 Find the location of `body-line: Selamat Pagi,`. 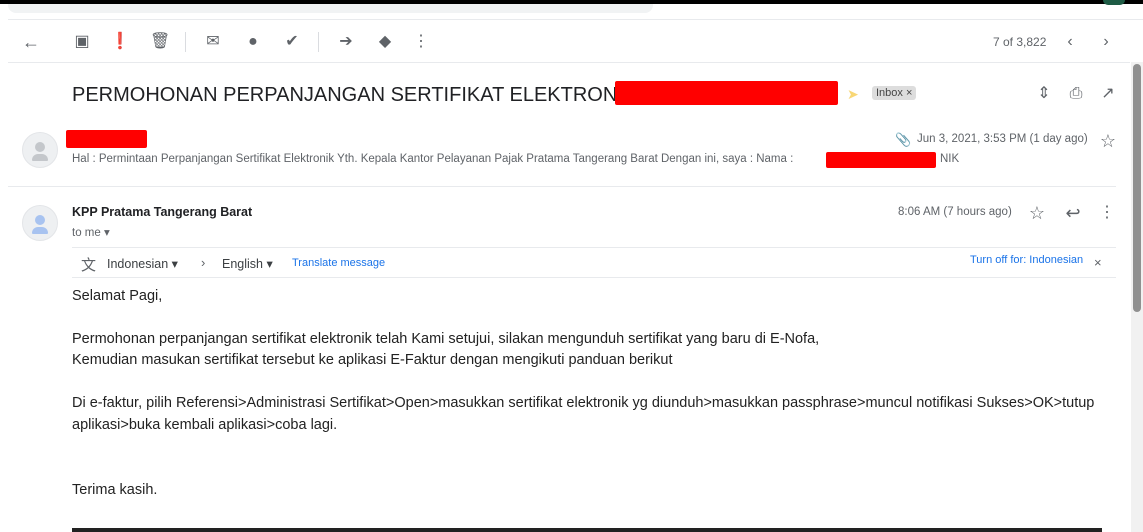

body-line: Selamat Pagi, is located at coordinates (117, 296).